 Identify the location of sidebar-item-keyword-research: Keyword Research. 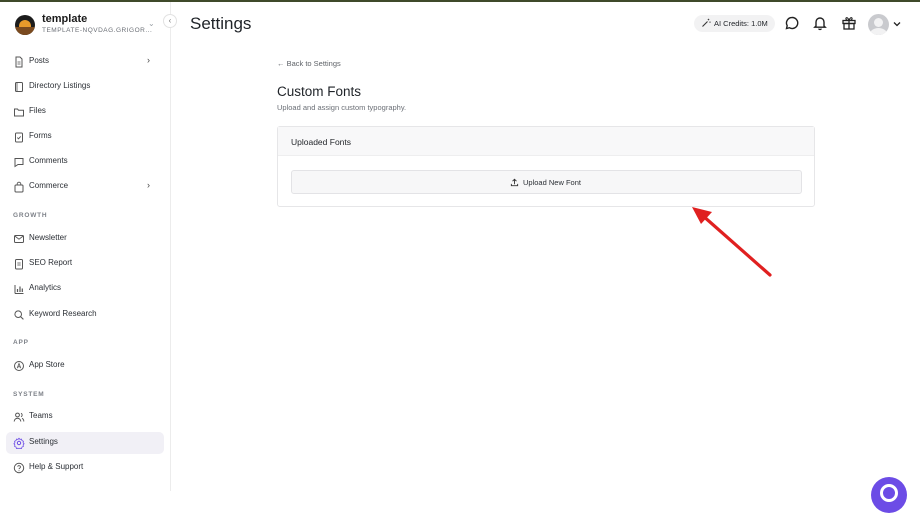
(85, 315).